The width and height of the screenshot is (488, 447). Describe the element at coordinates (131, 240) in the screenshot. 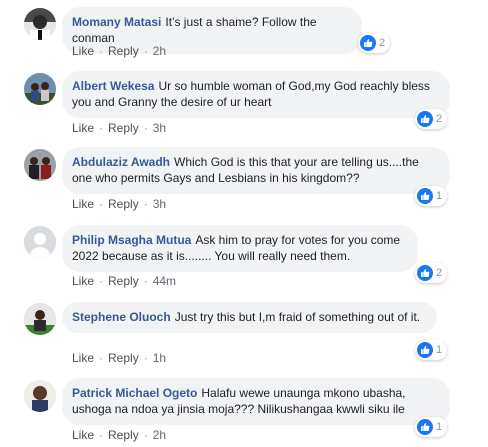

I see `comment-author: Philip Msagha Mutua` at that location.